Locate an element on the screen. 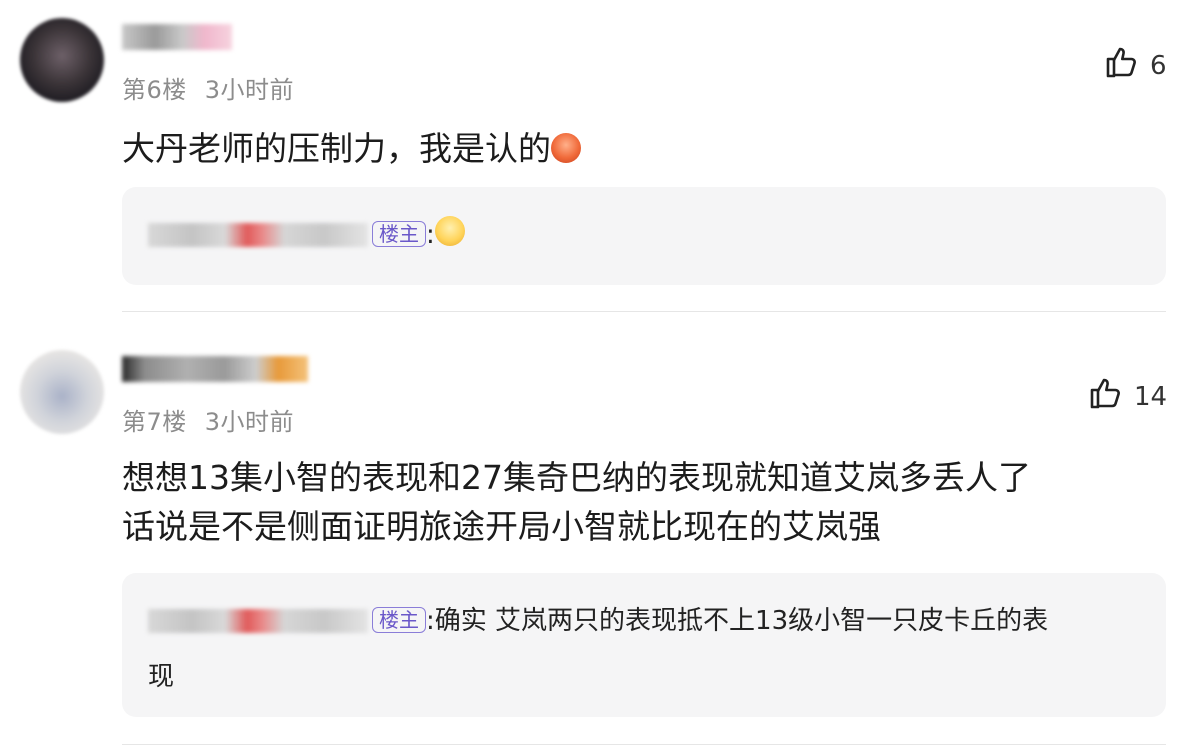 Image resolution: width=1192 pixels, height=751 pixels. post-time: 3小时前 is located at coordinates (249, 422).